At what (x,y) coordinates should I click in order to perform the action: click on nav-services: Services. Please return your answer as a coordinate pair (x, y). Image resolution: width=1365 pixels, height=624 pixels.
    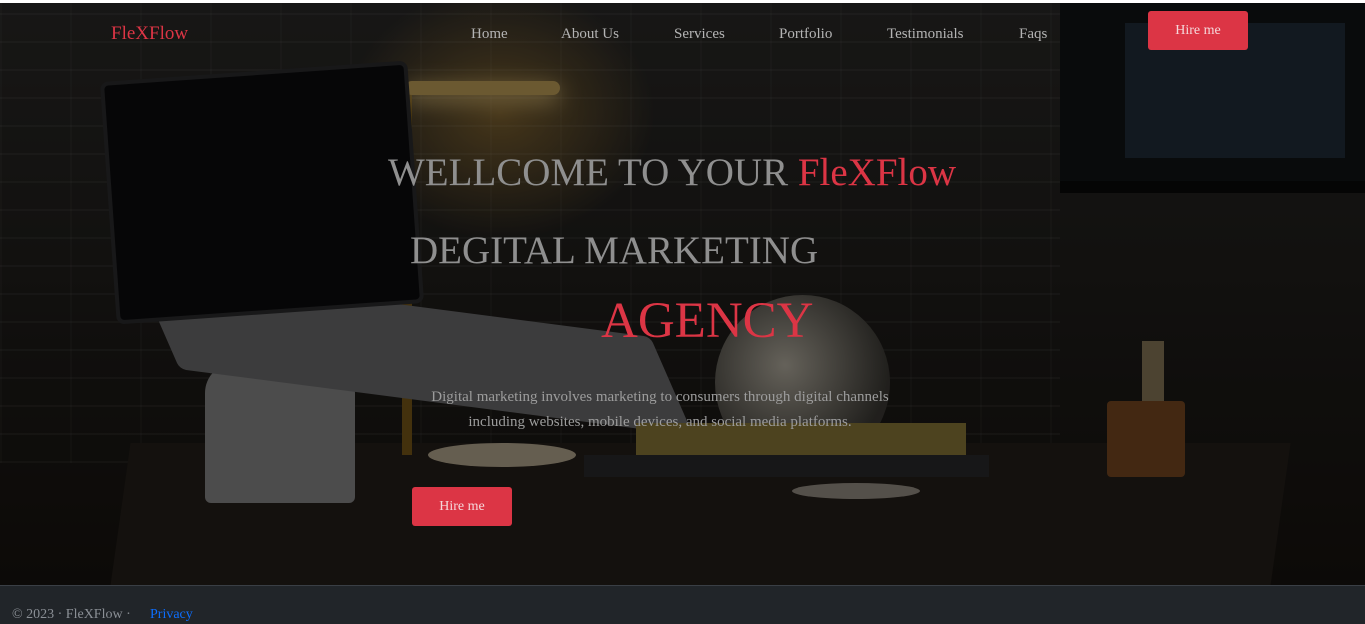
    Looking at the image, I should click on (699, 34).